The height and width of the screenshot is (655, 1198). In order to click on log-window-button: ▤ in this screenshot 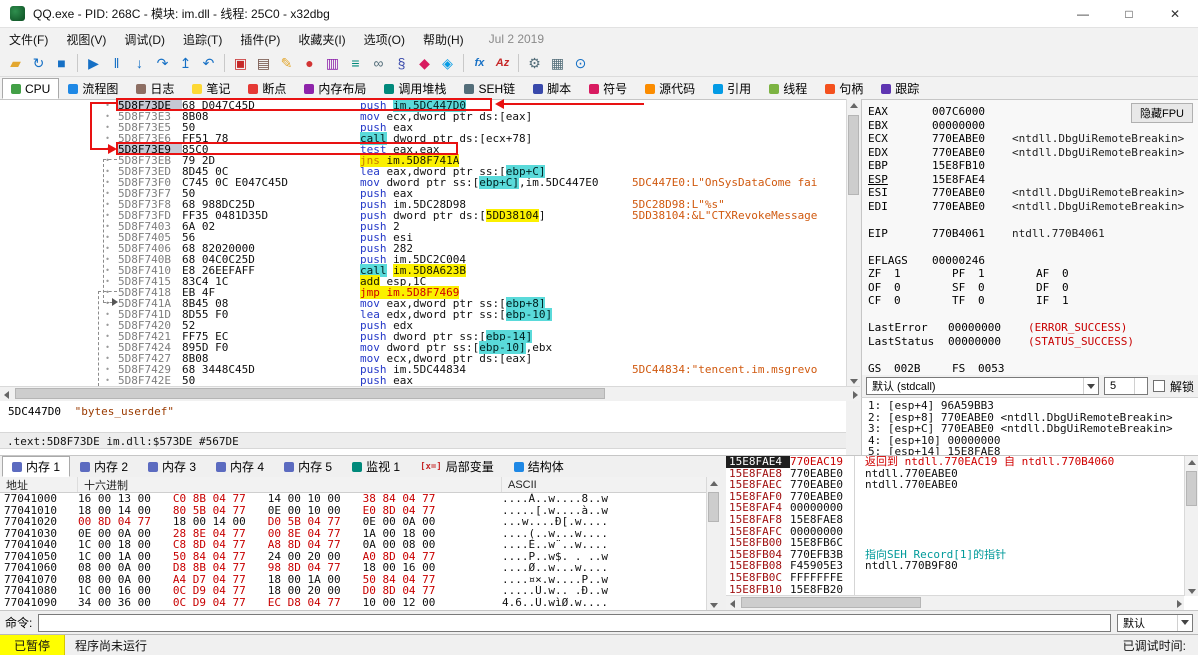, I will do `click(263, 63)`.